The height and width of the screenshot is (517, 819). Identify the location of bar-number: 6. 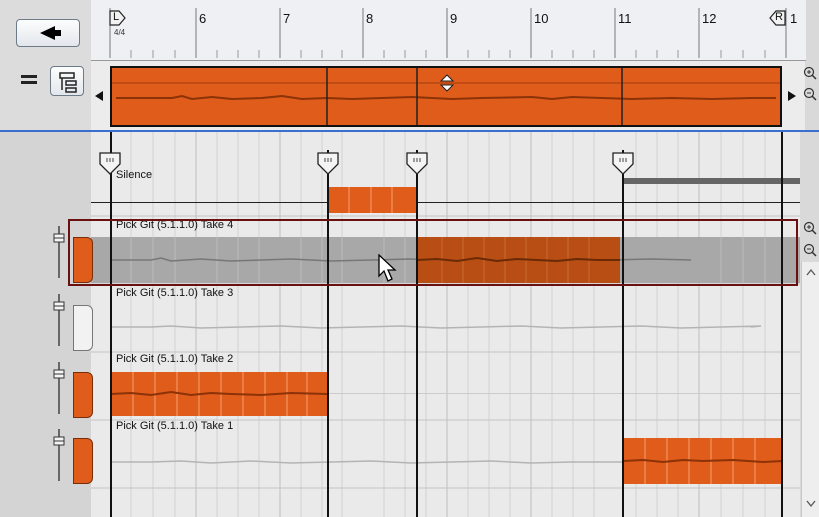
(203, 18).